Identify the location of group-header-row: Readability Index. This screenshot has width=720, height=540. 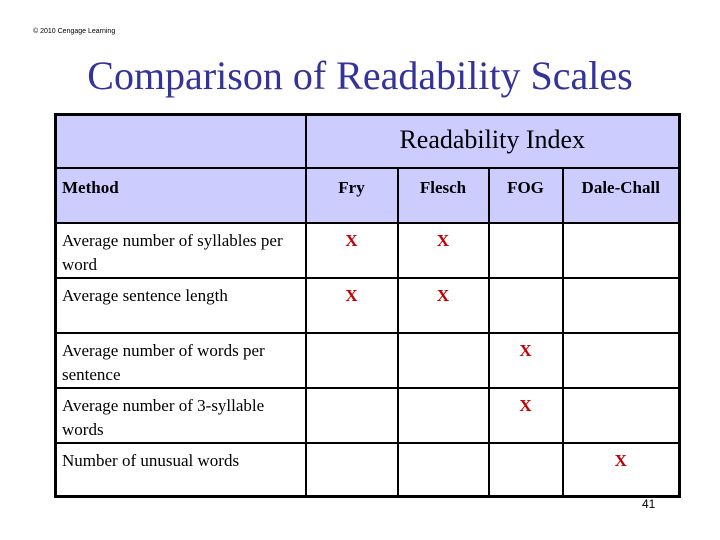
(367, 141).